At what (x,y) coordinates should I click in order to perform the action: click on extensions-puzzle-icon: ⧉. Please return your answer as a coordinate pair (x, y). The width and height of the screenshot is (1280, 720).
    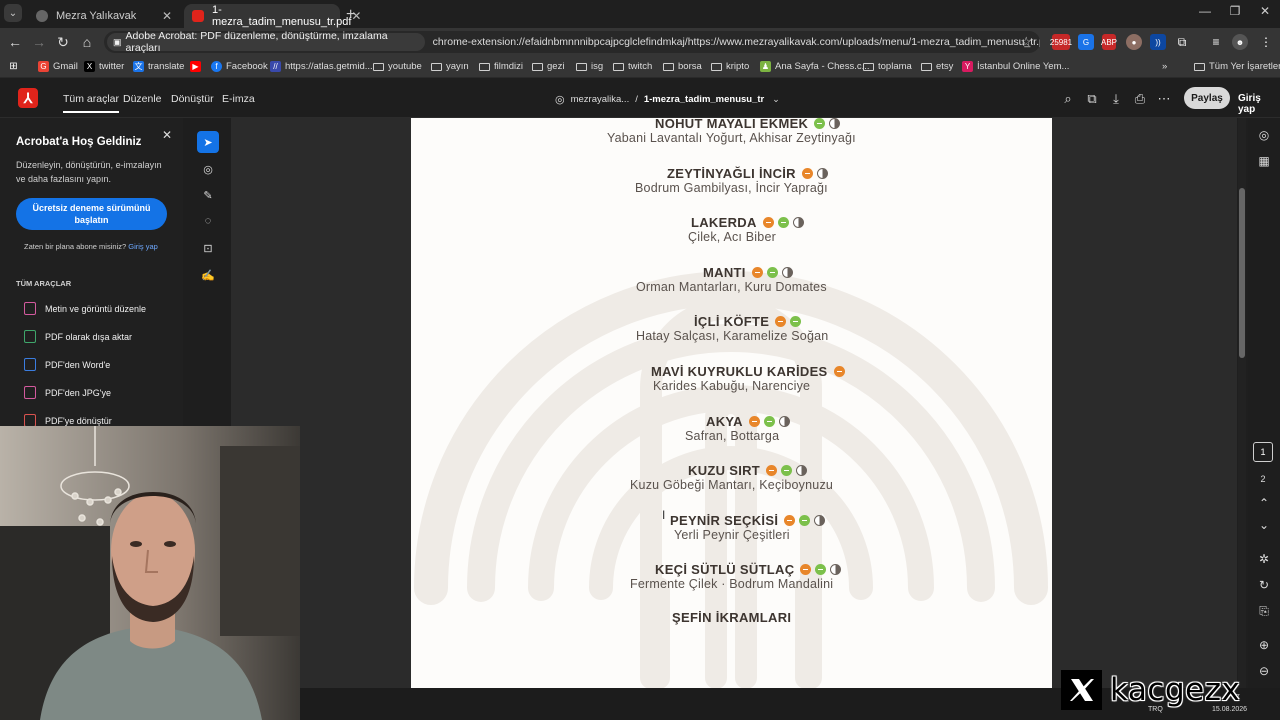
    Looking at the image, I should click on (1182, 42).